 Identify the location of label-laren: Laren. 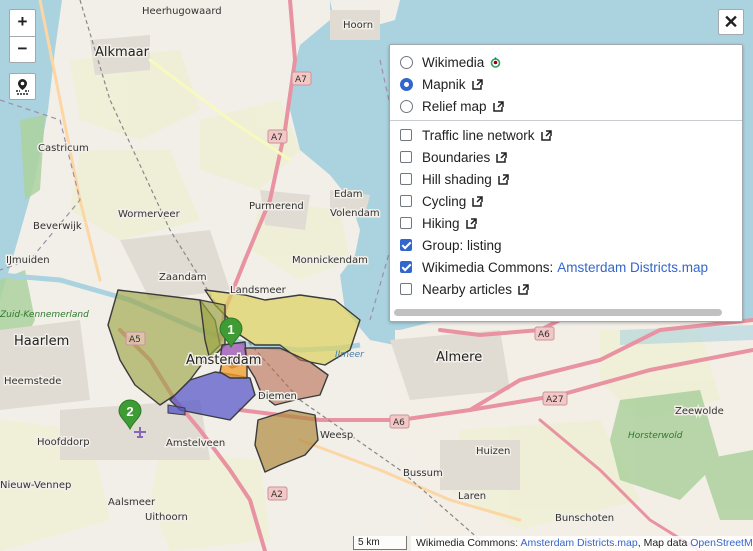
(472, 496).